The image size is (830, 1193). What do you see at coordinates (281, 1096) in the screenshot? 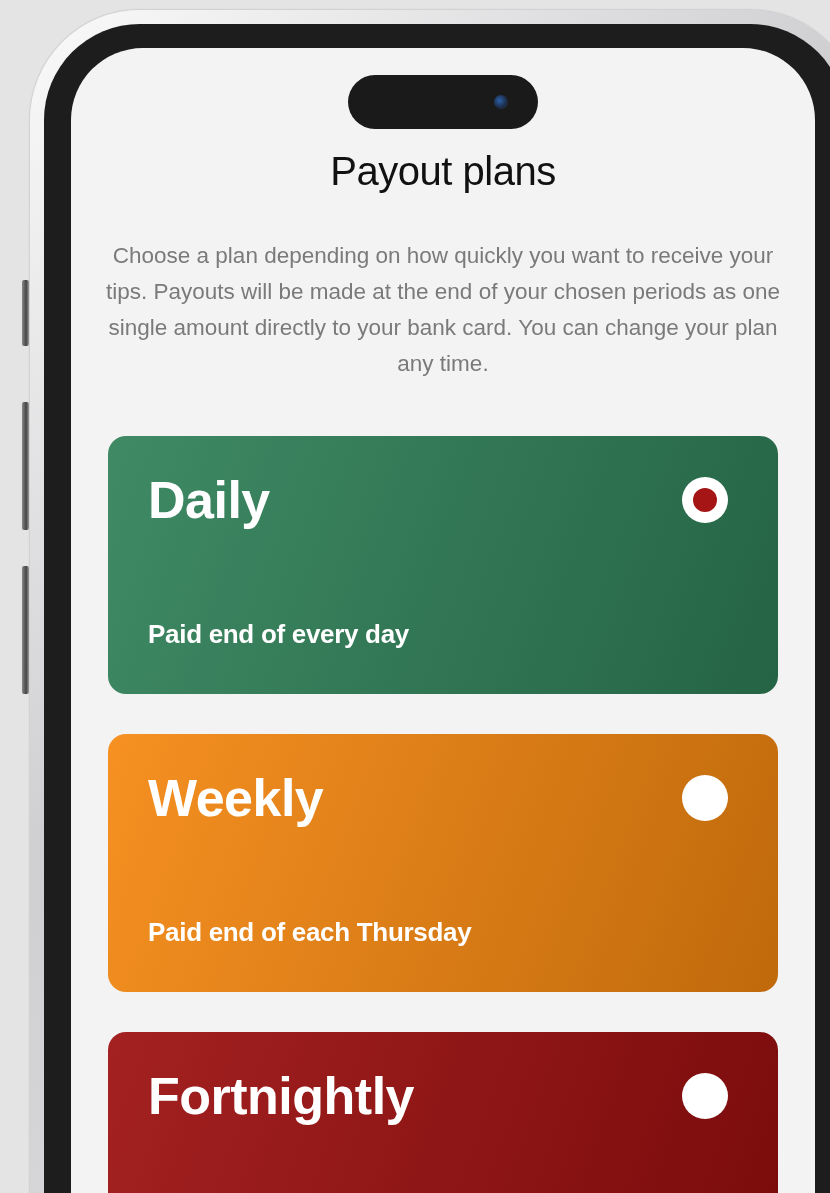
I see `plan-name: Fortnightly` at bounding box center [281, 1096].